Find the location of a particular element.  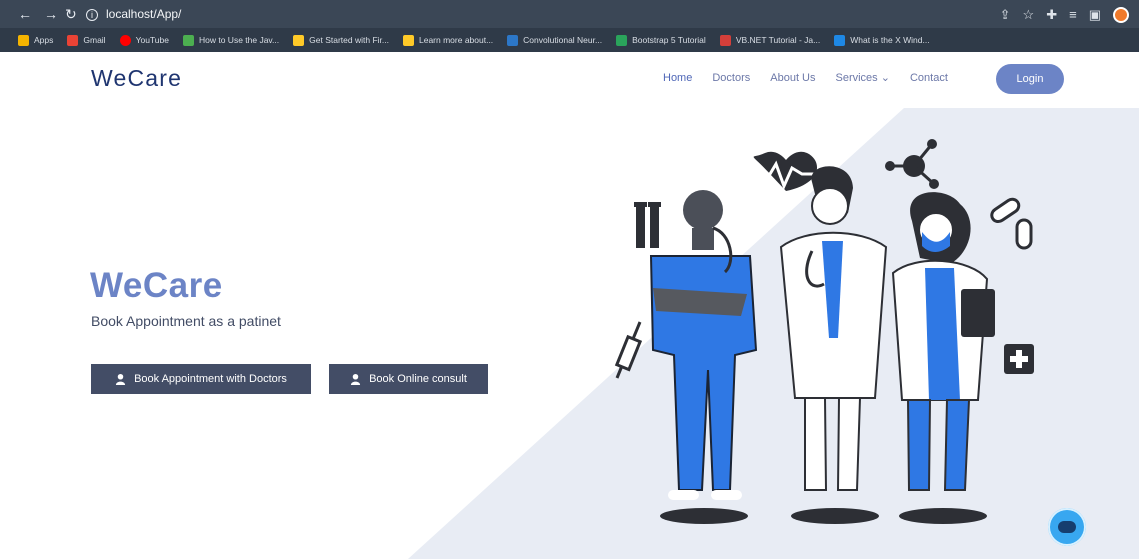

browser-top-bar: ← → ↻ i localhost/App/ ⇪ ☆ ✚ ≡ ▣ is located at coordinates (569, 14).